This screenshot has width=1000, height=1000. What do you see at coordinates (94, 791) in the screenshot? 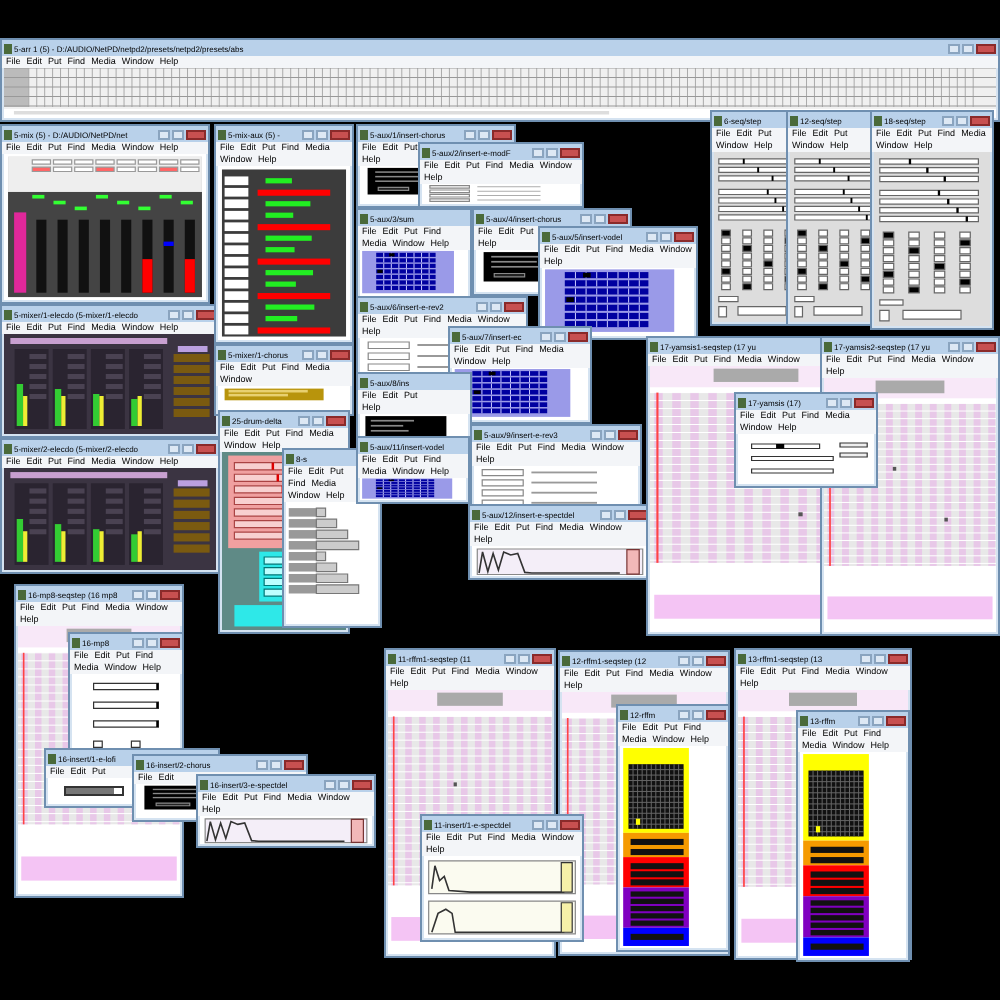
I see `slider-track` at bounding box center [94, 791].